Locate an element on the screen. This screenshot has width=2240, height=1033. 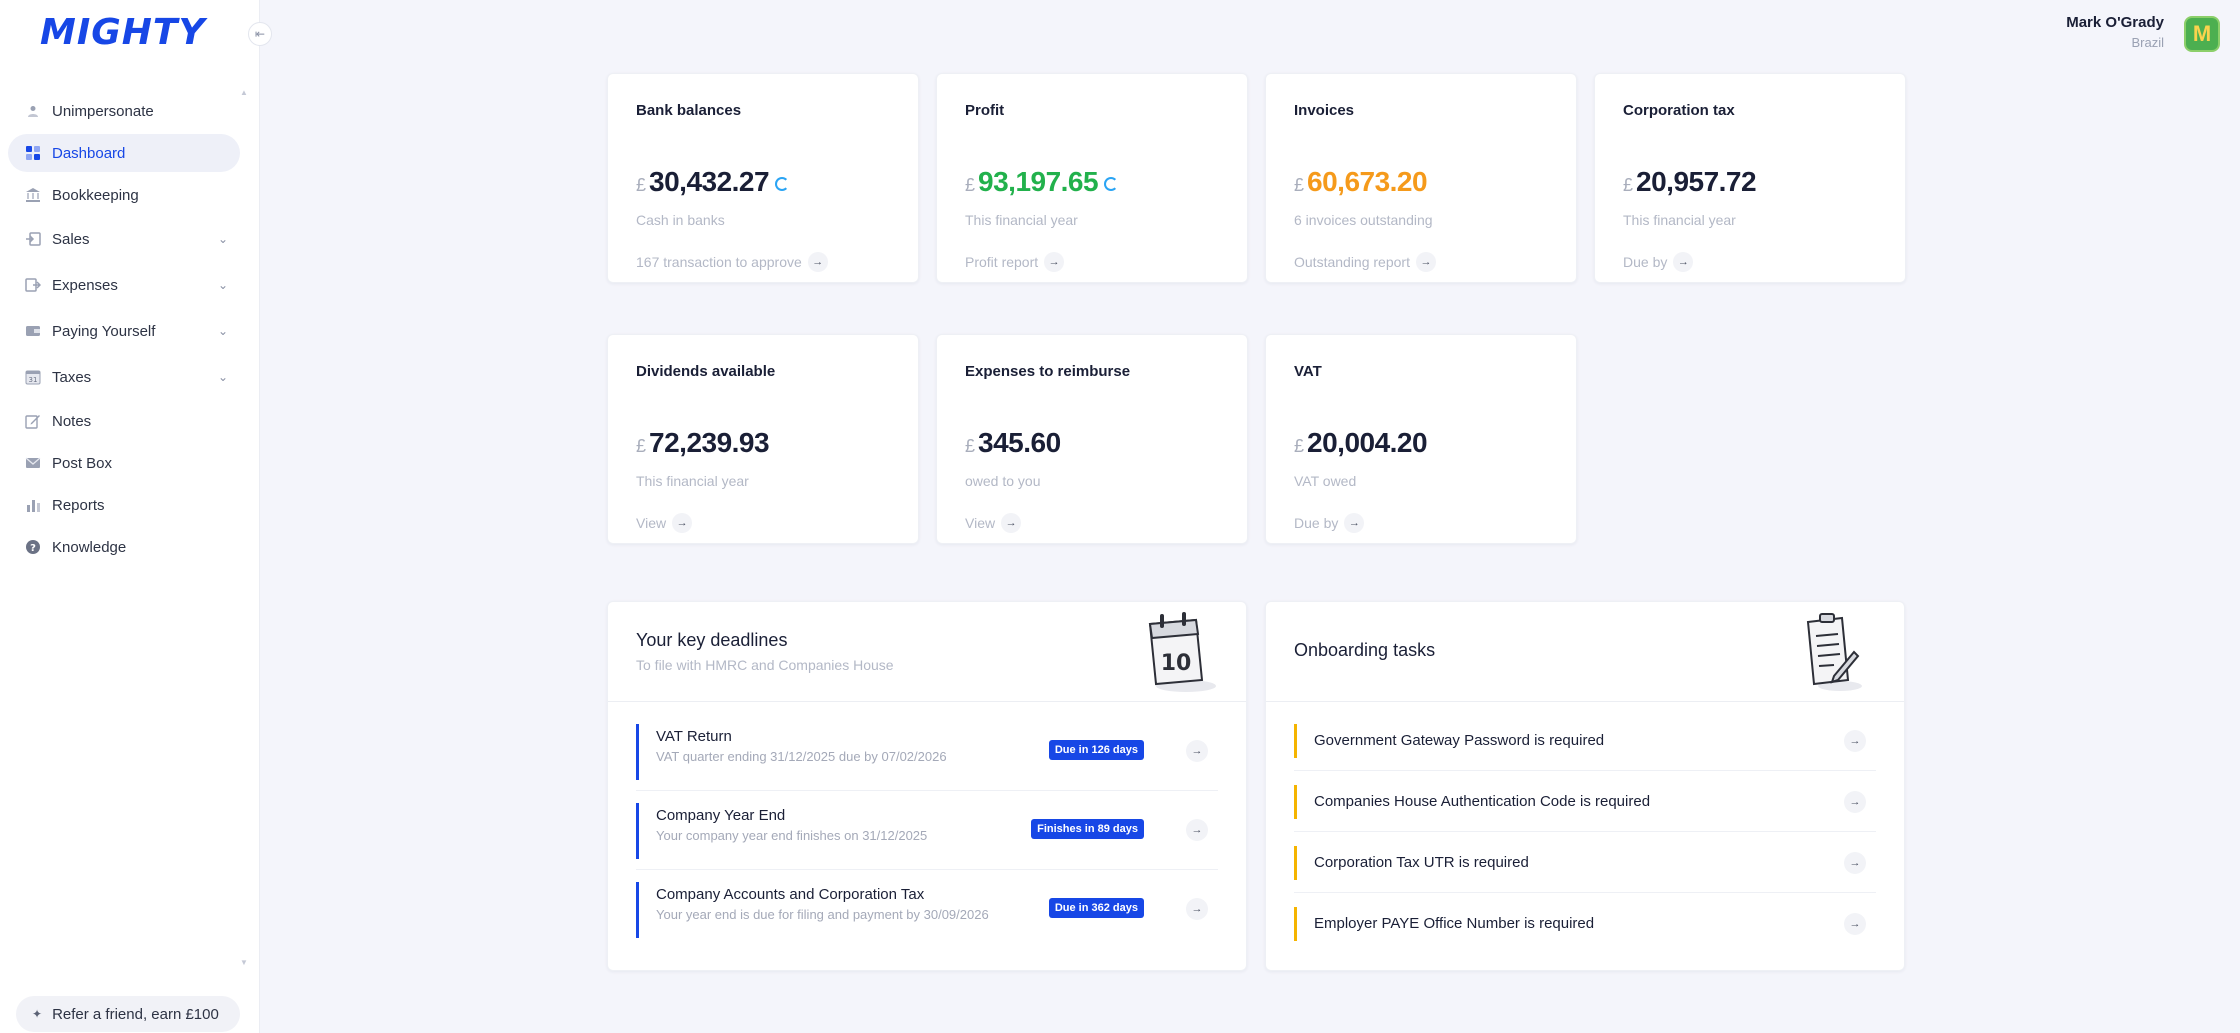
deadline-marker is located at coordinates (637, 752).